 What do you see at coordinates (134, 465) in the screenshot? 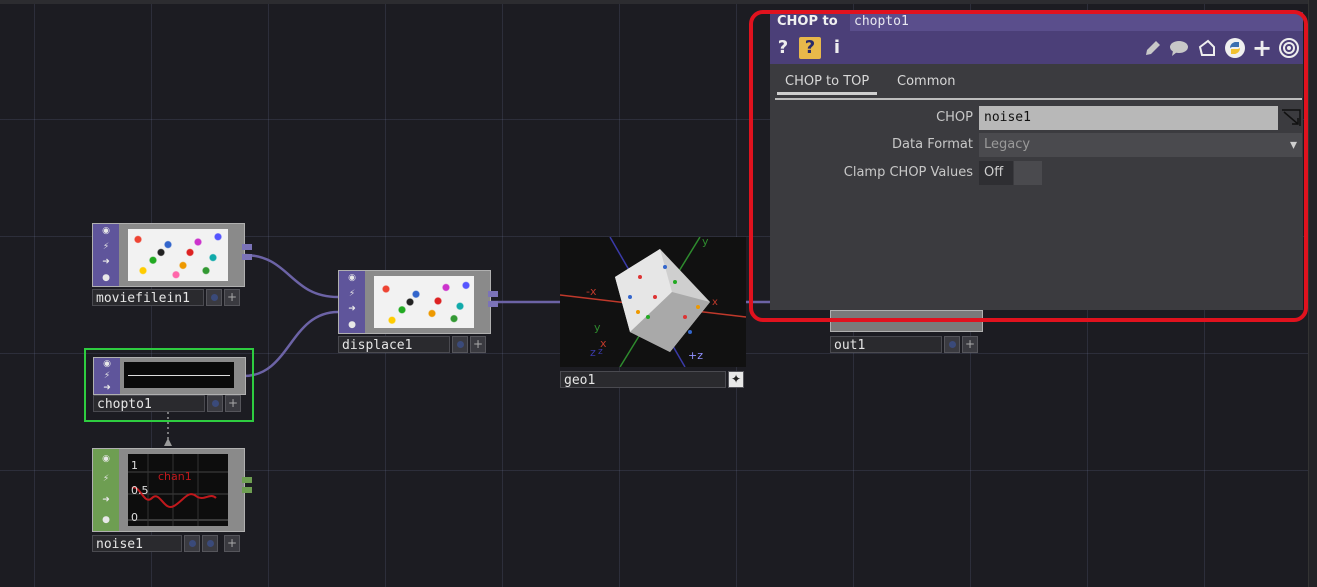
I see `graph-label-1: 1` at bounding box center [134, 465].